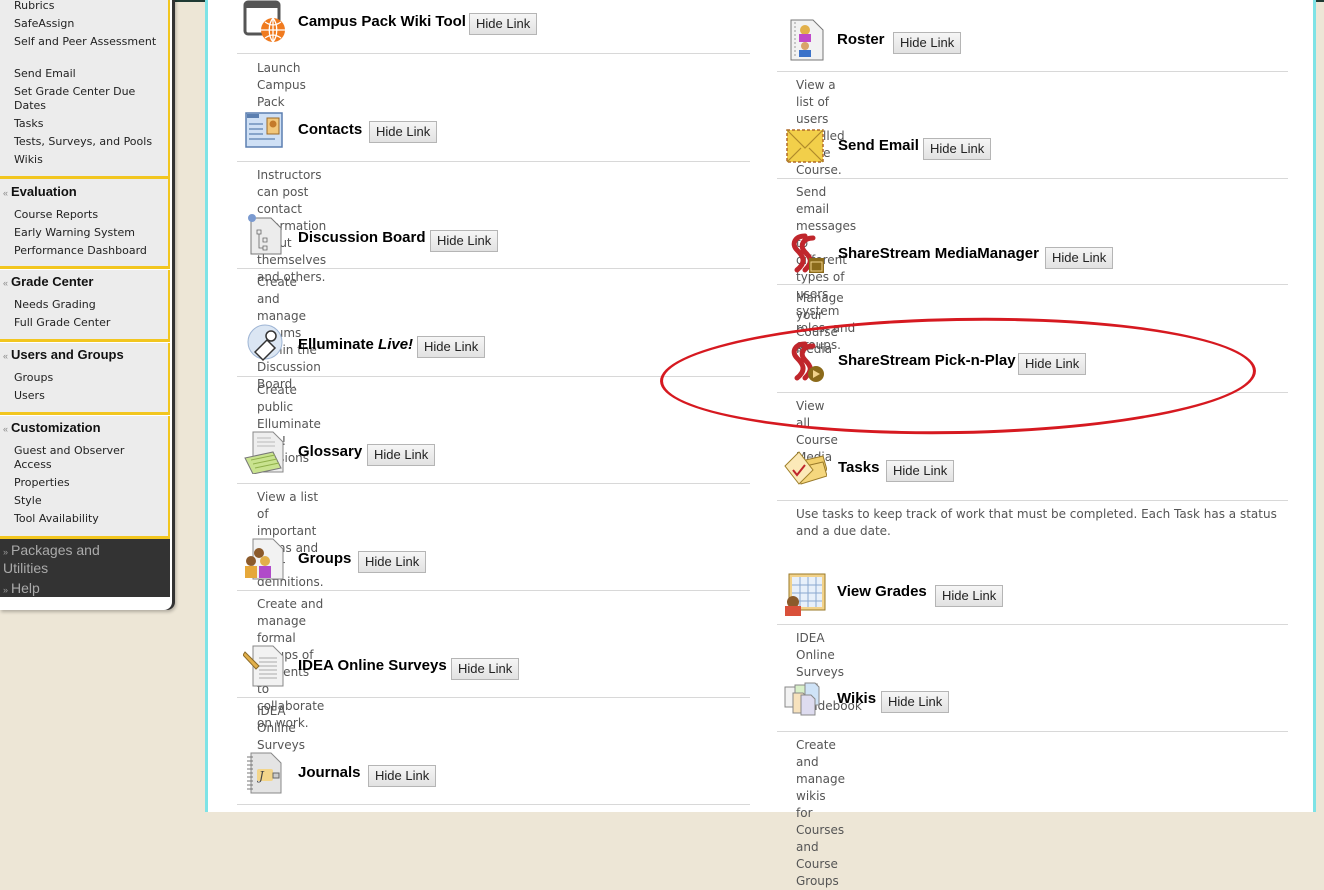 The height and width of the screenshot is (890, 1324). Describe the element at coordinates (88, 251) in the screenshot. I see `sidebar-item-performance-dashboard: Performance Dashboard` at that location.